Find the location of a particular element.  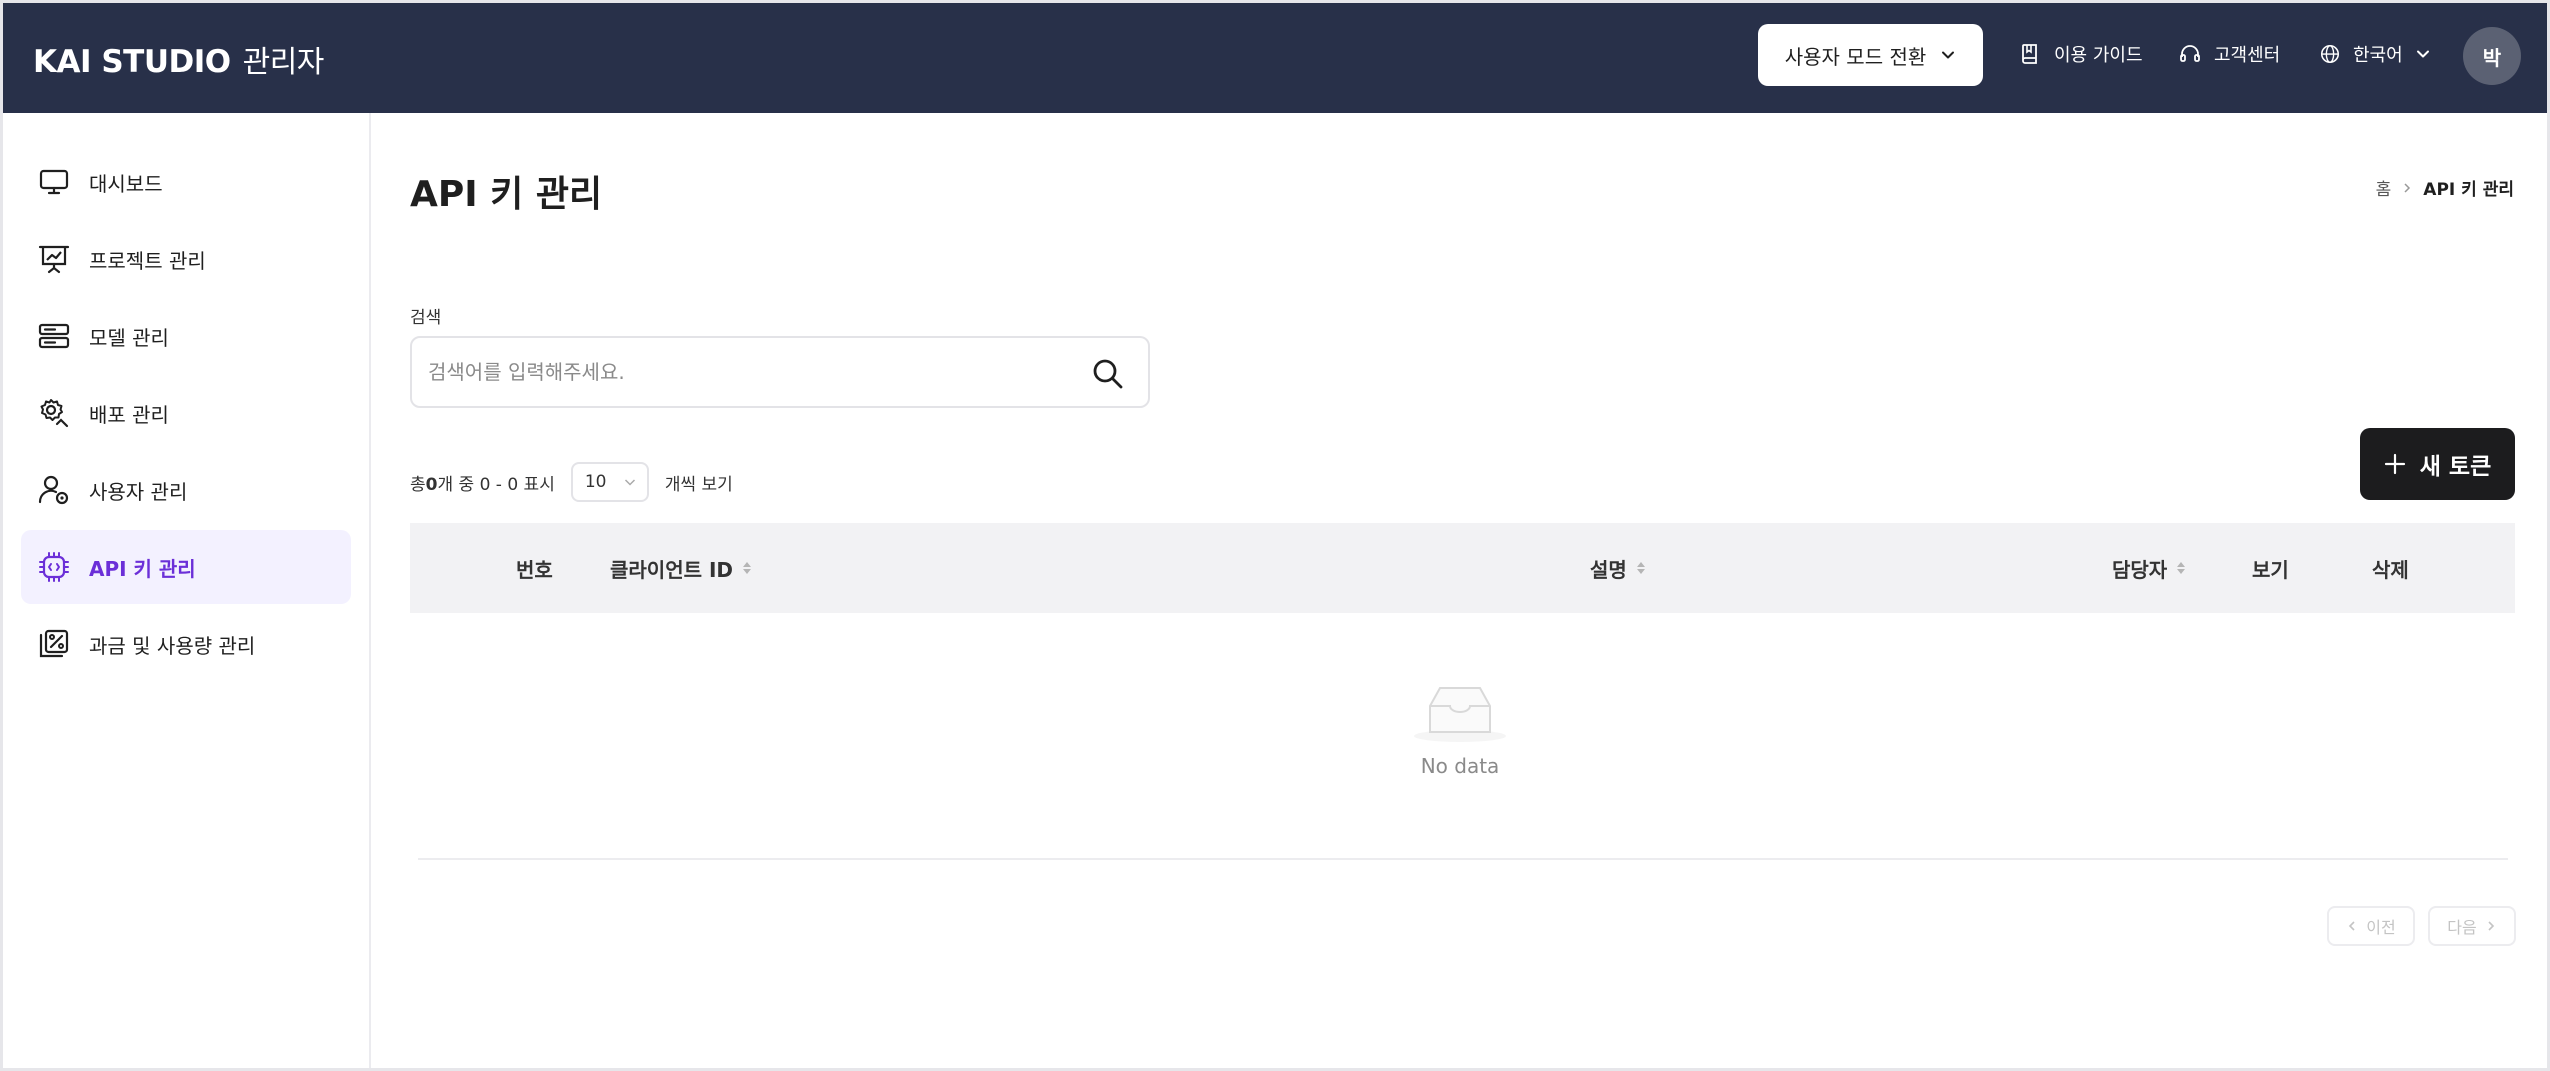

inbox-empty-icon is located at coordinates (1460, 714).